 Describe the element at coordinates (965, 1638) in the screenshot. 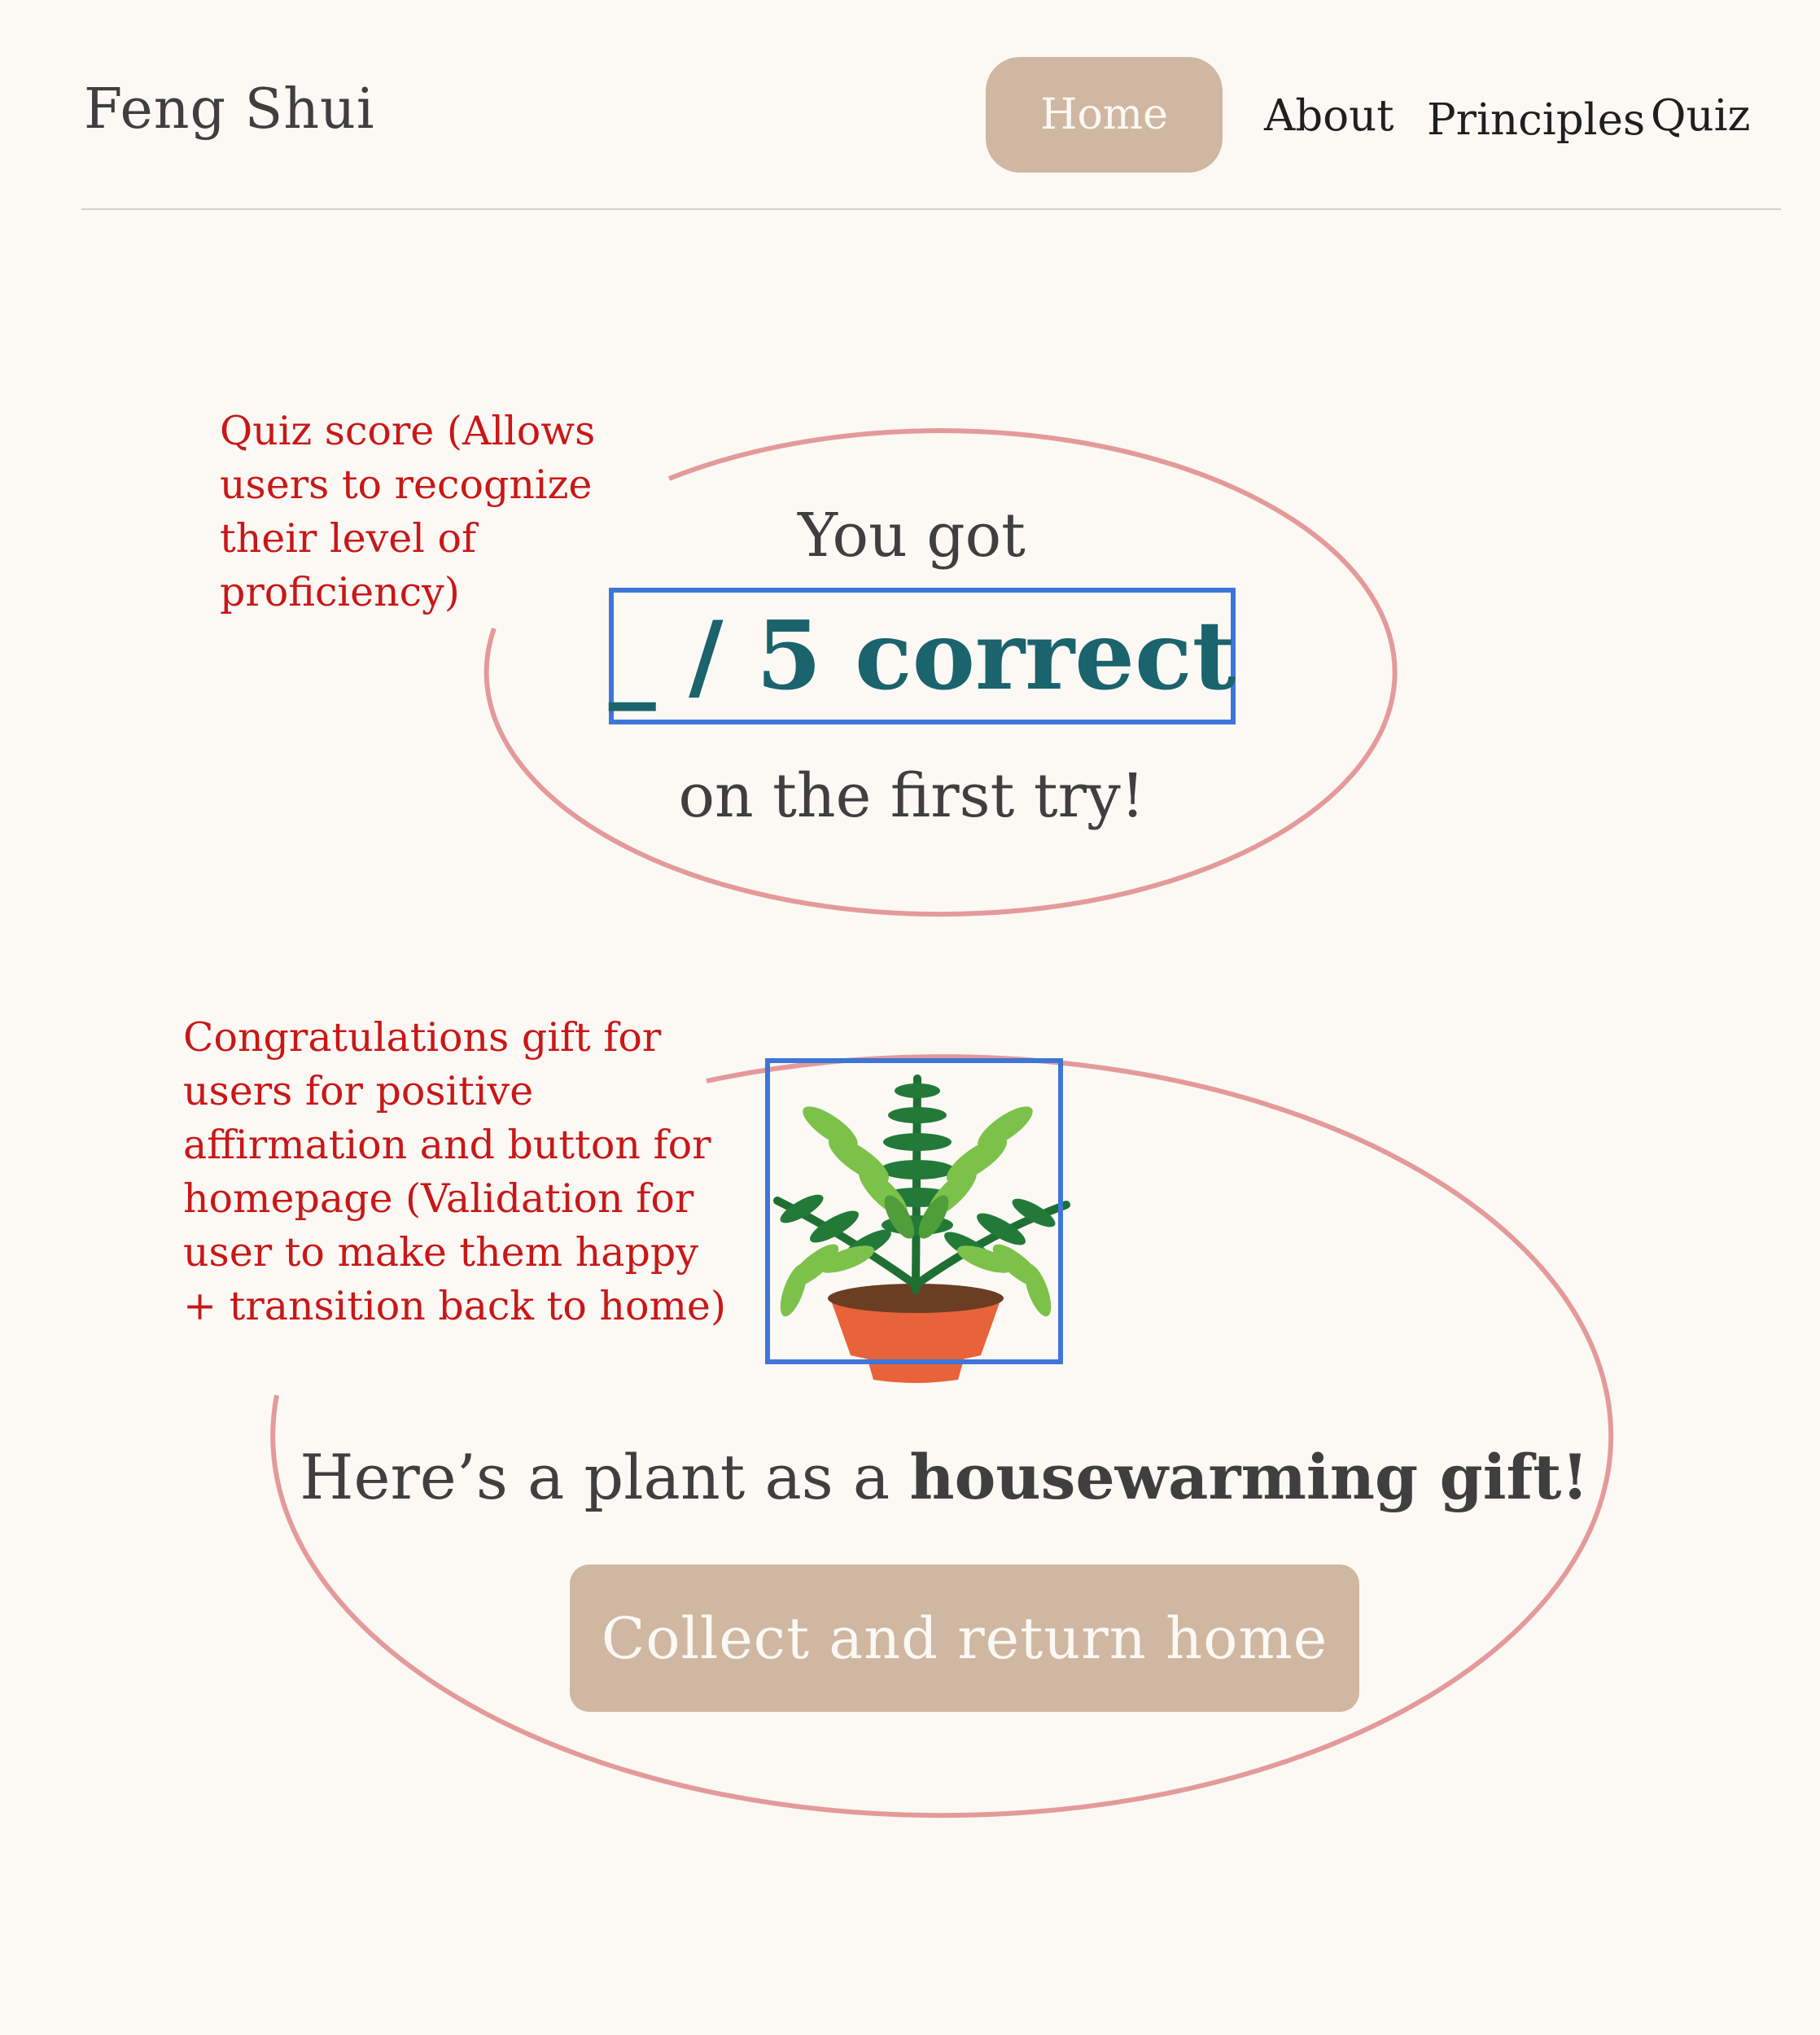

I see `collect-return-home-button: Collect and return home` at that location.